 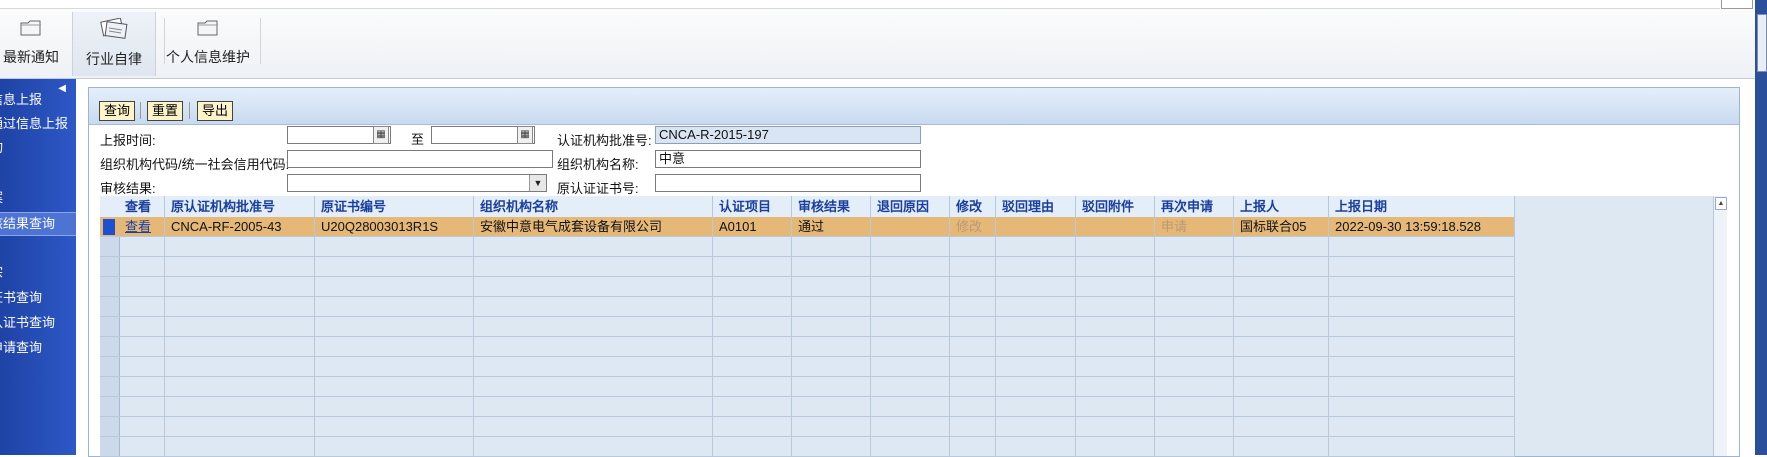 What do you see at coordinates (1194, 206) in the screenshot?
I see `column-header: 再次申请` at bounding box center [1194, 206].